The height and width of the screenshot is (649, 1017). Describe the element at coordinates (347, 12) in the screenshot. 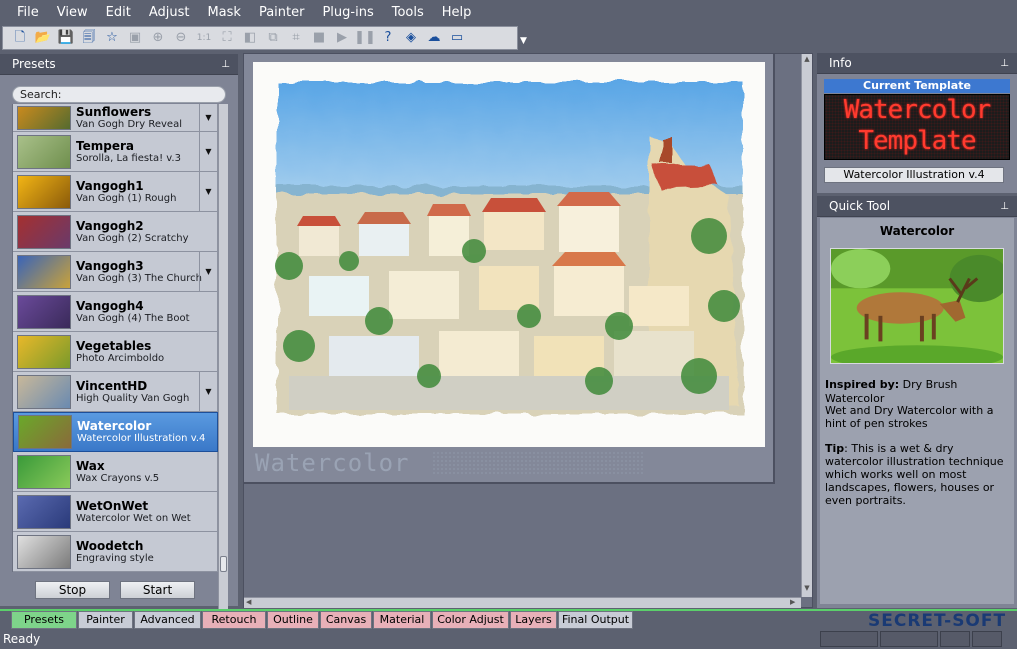

I see `menu-plugins: Plug-ins` at that location.